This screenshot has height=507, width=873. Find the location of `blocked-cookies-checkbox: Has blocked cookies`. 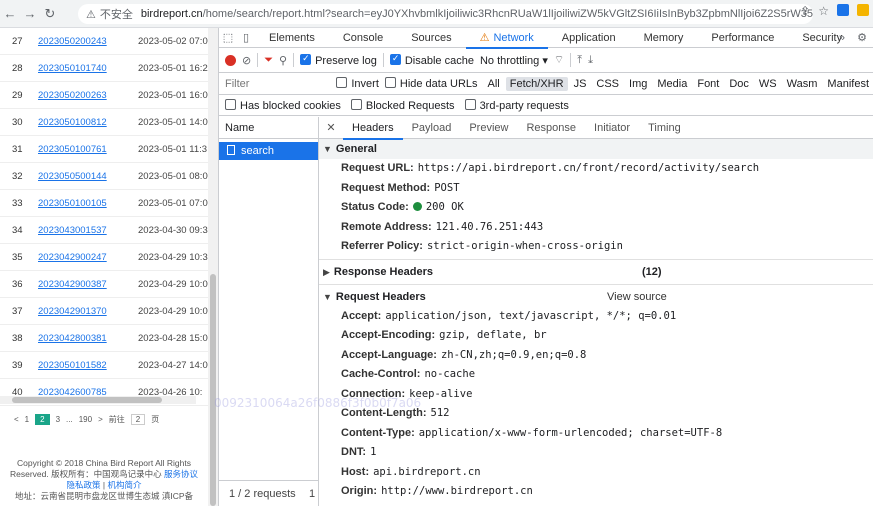

blocked-cookies-checkbox: Has blocked cookies is located at coordinates (283, 105).